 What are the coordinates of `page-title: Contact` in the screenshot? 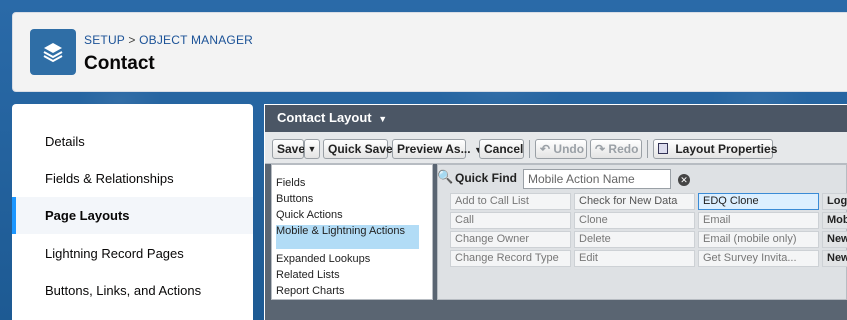 It's located at (119, 63).